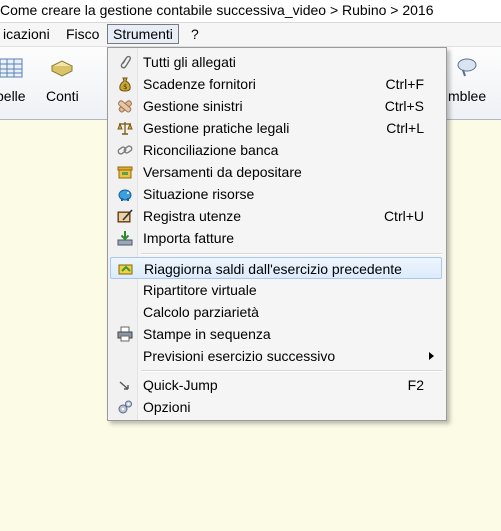  I want to click on menu-item-label: Versamenti da depositare, so click(222, 172).